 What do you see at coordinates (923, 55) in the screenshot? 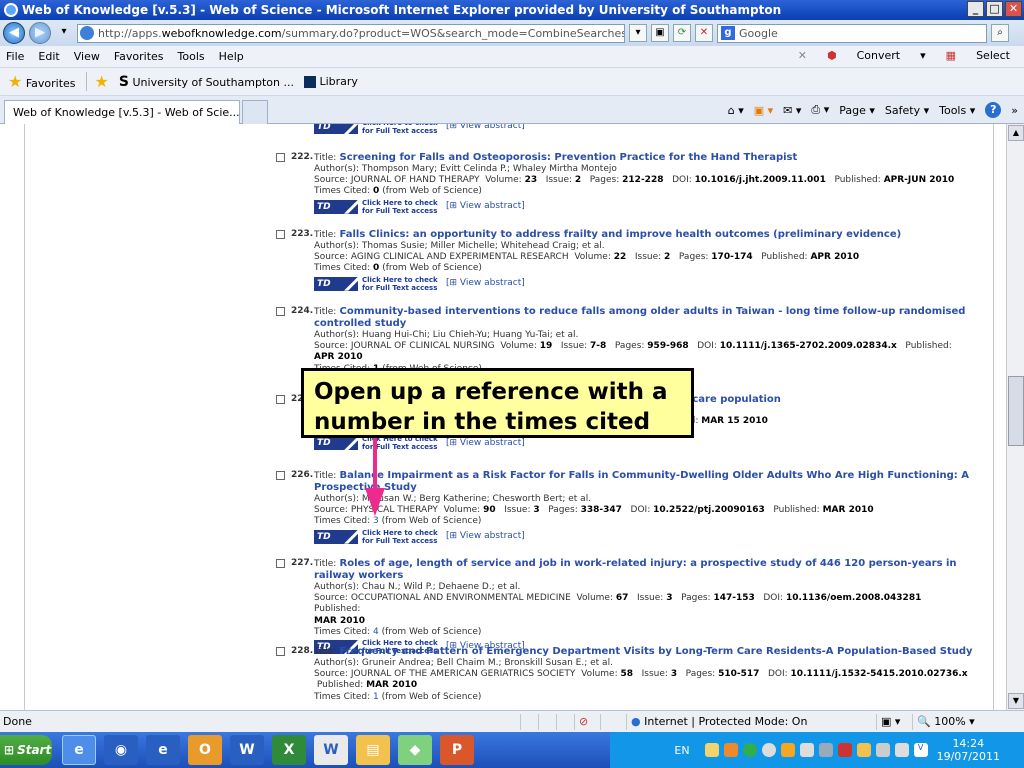
I see `chevron-down-icon: ▾` at bounding box center [923, 55].